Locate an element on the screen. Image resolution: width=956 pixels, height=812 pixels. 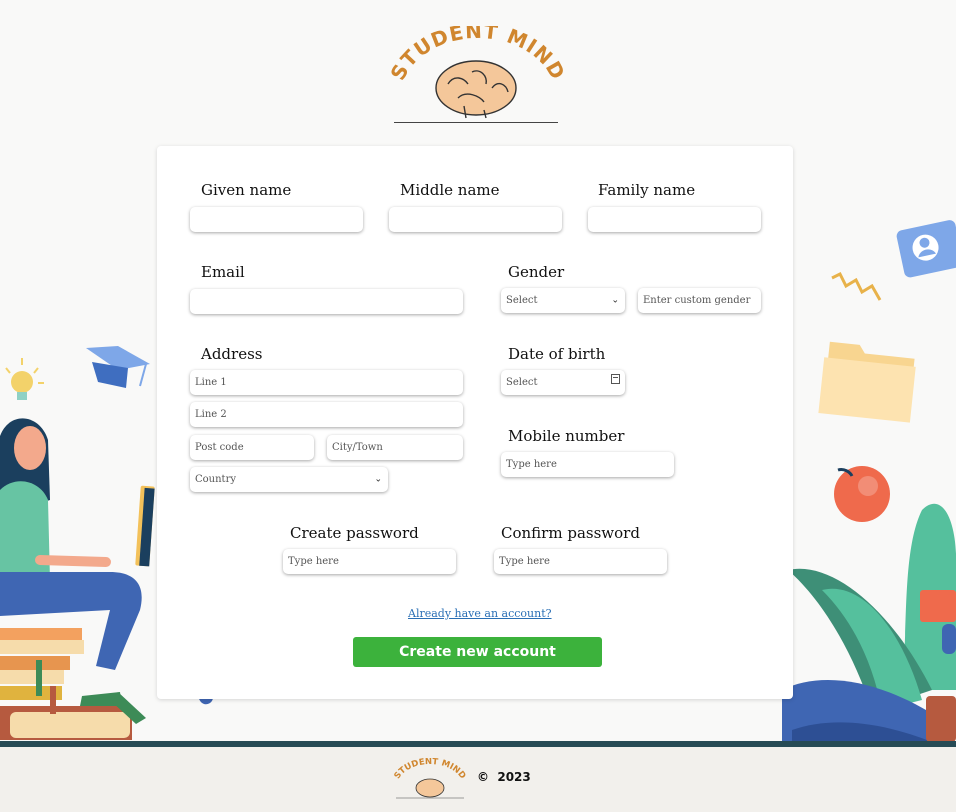
graduation-cap-icon is located at coordinates (118, 367).